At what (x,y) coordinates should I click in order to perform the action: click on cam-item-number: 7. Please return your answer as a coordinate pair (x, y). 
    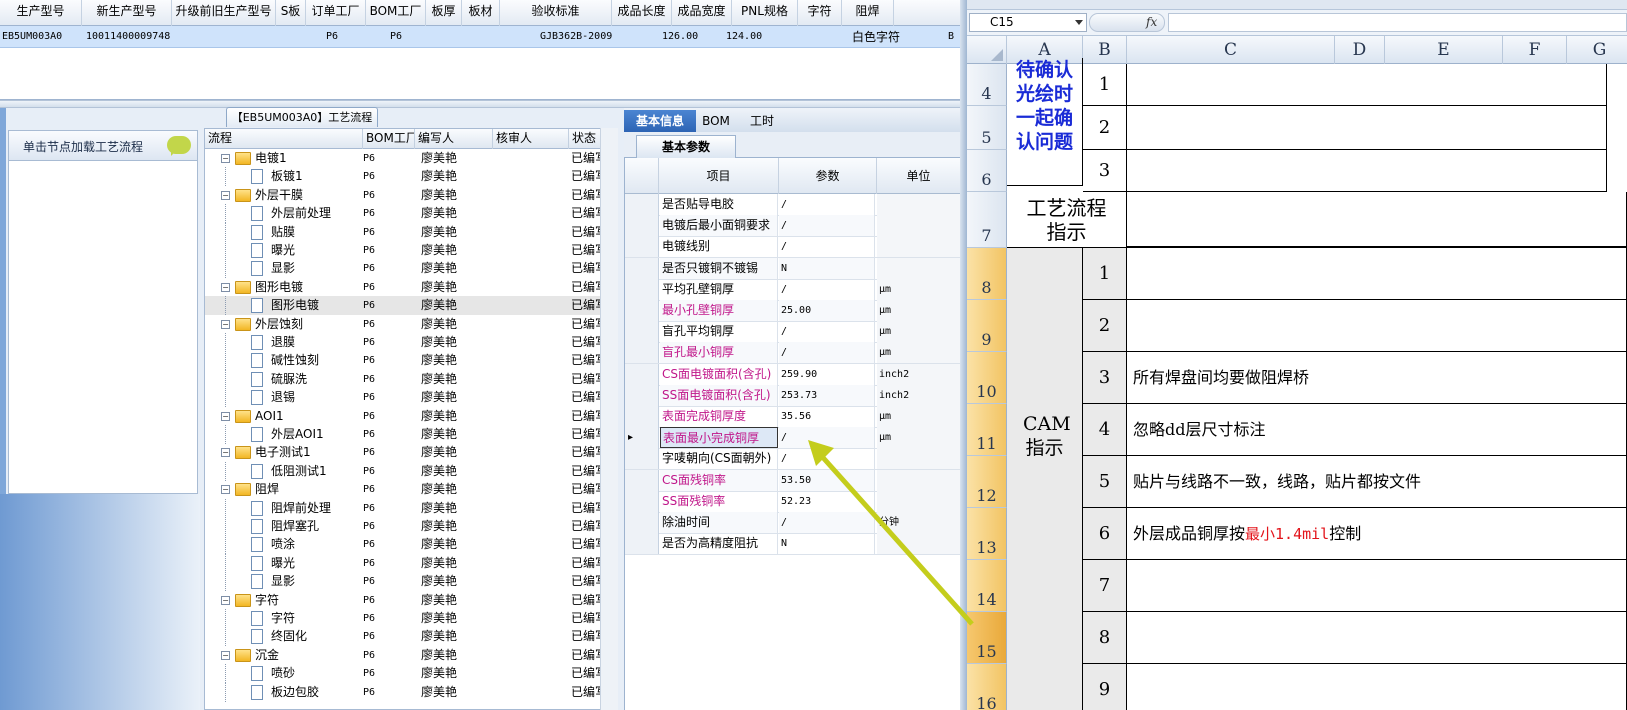
    Looking at the image, I should click on (1105, 586).